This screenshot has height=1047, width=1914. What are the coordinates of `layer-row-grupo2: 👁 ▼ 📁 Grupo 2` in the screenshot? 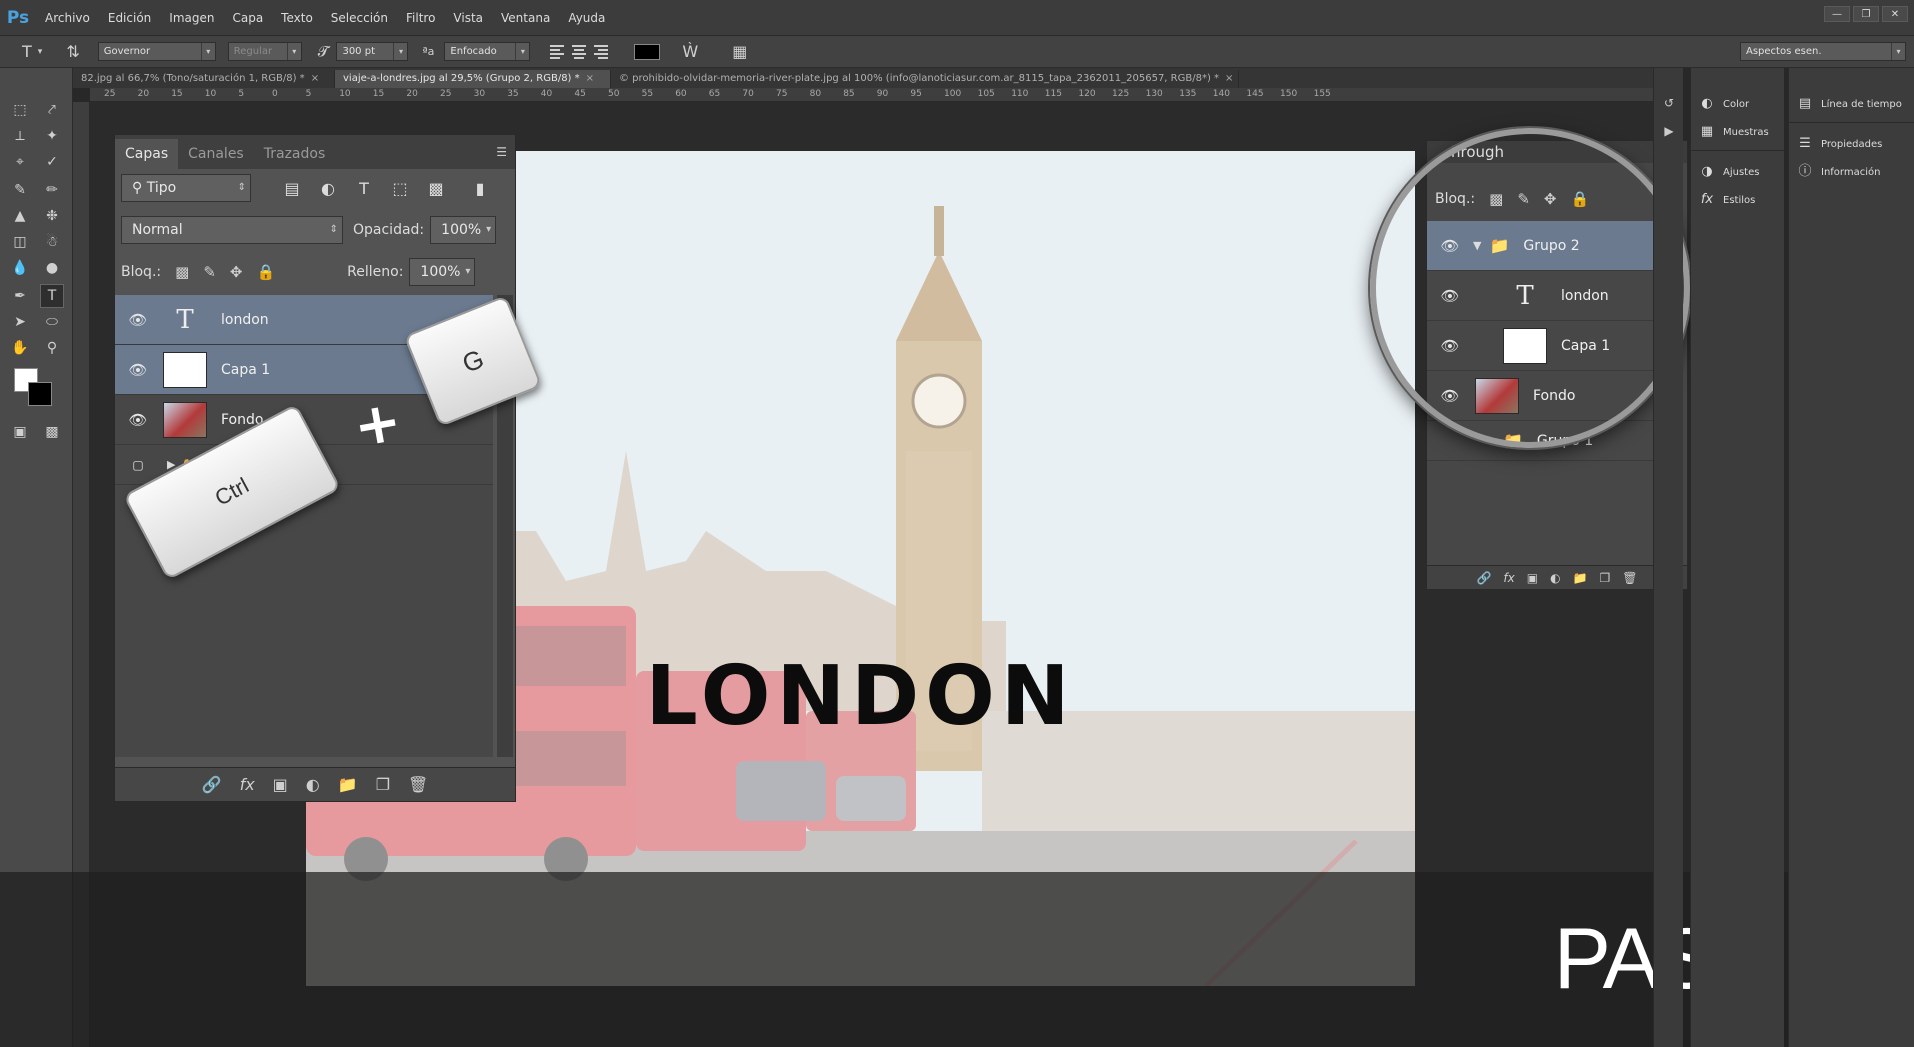 It's located at (1550, 246).